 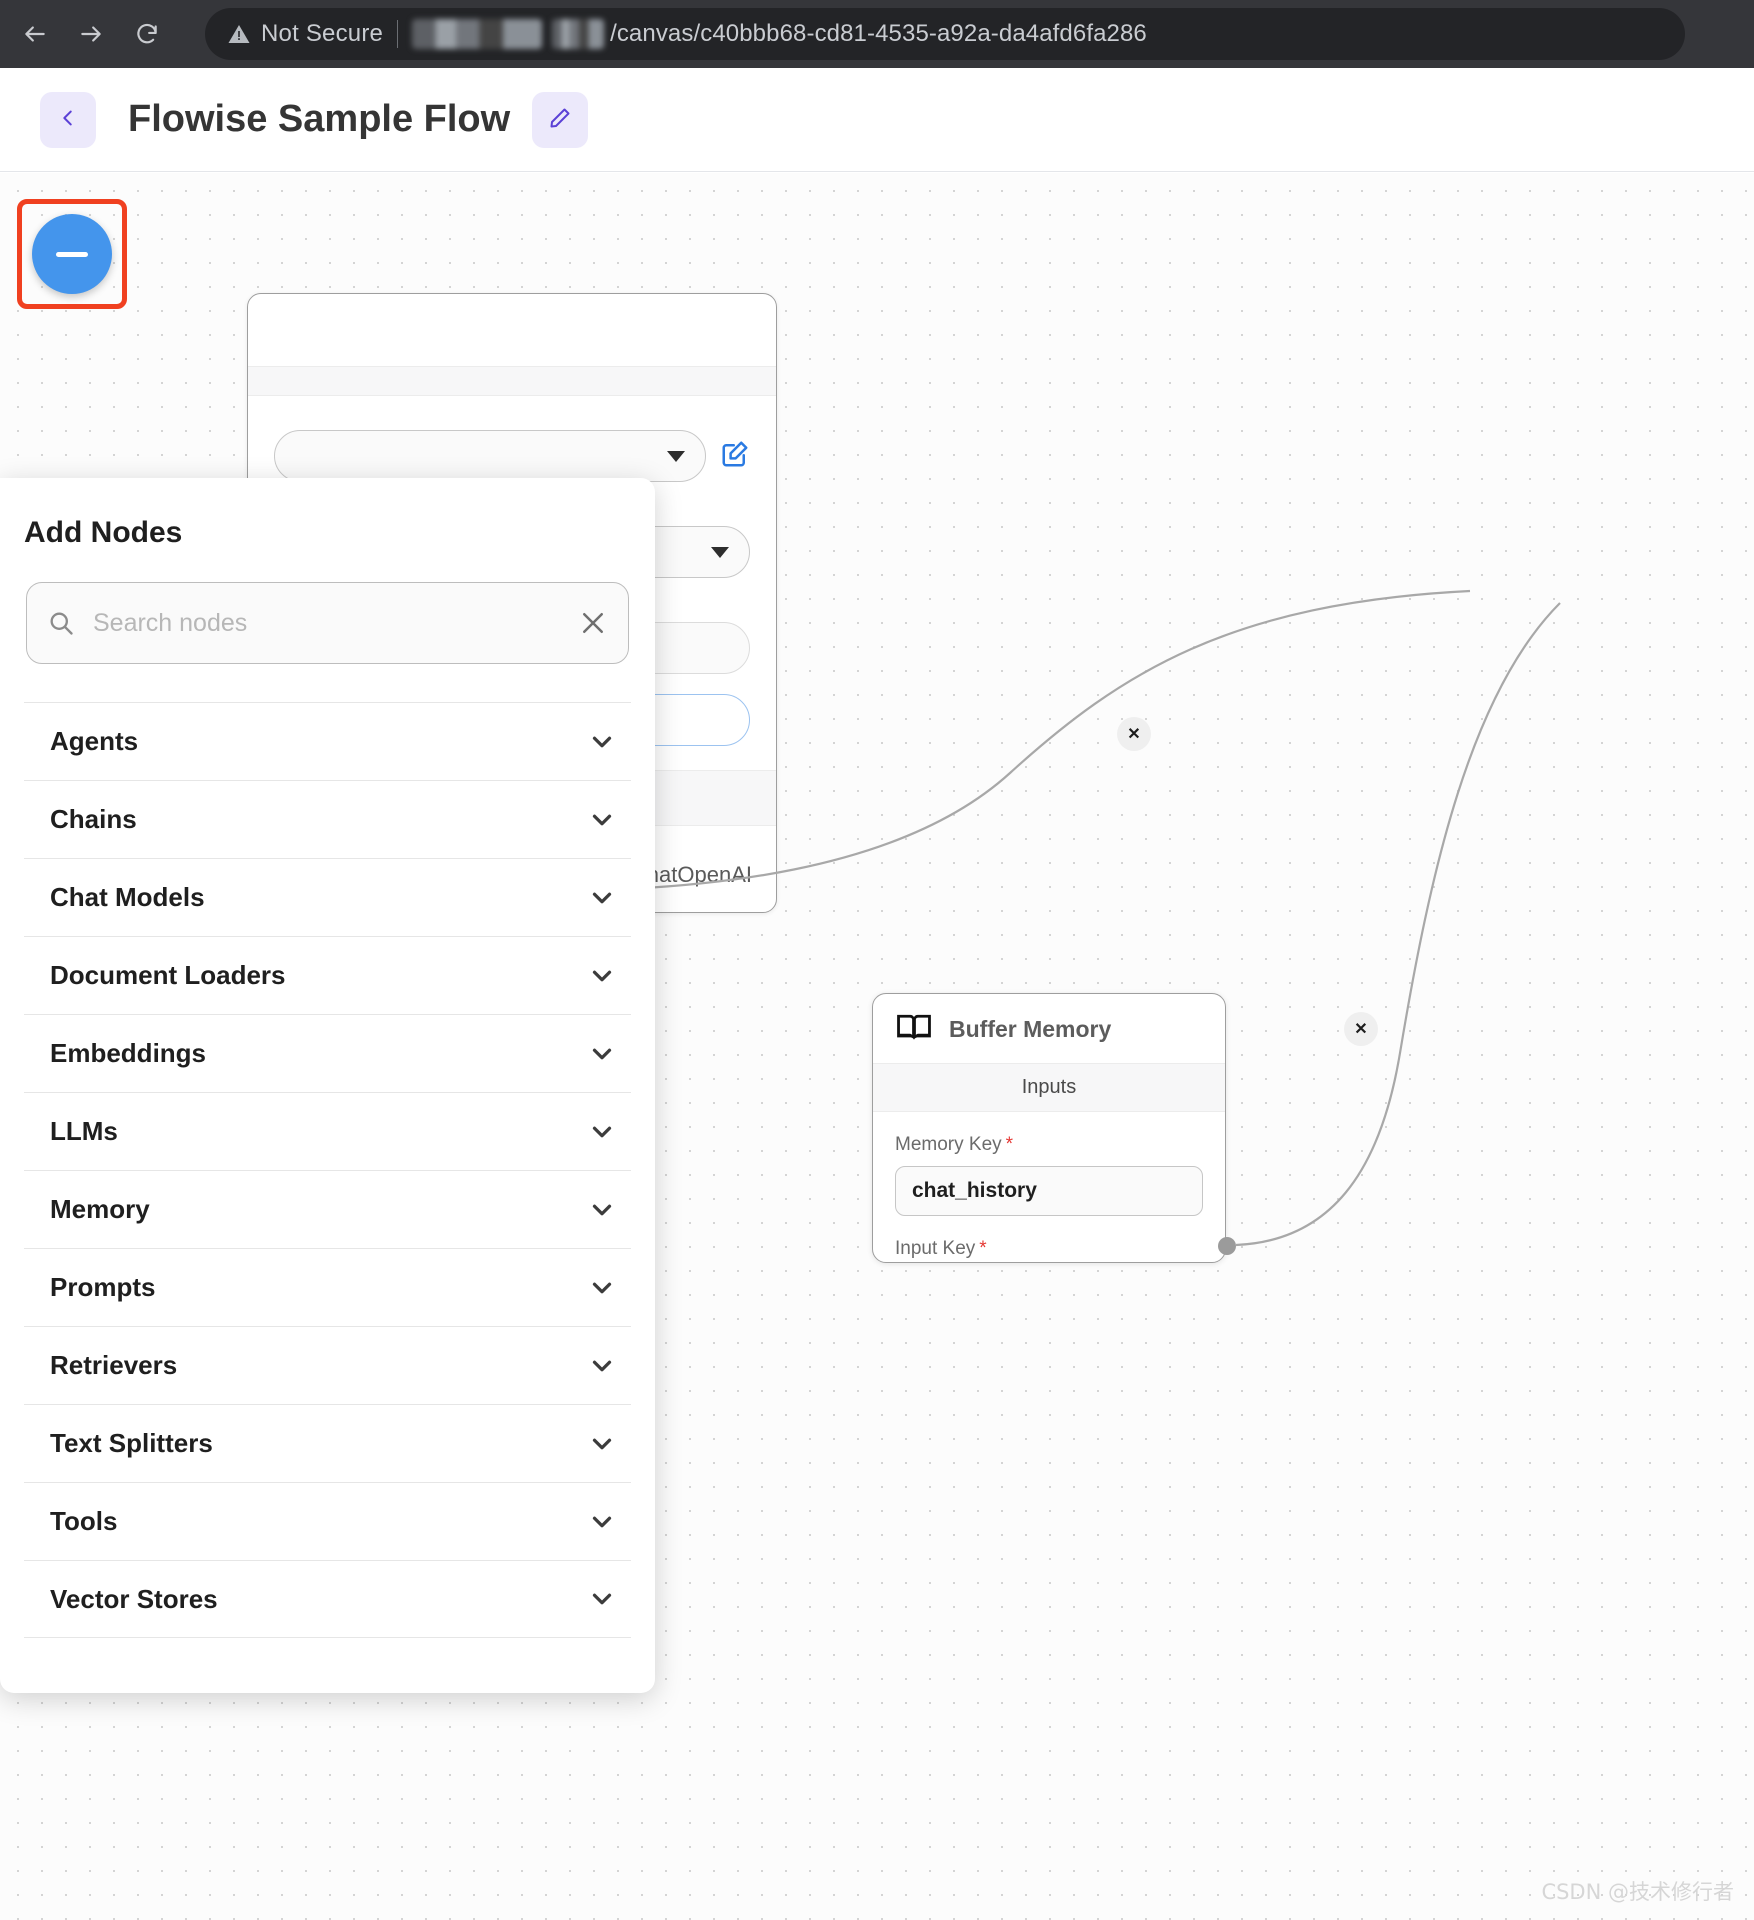 What do you see at coordinates (327, 1053) in the screenshot?
I see `category-embeddings: Embeddings` at bounding box center [327, 1053].